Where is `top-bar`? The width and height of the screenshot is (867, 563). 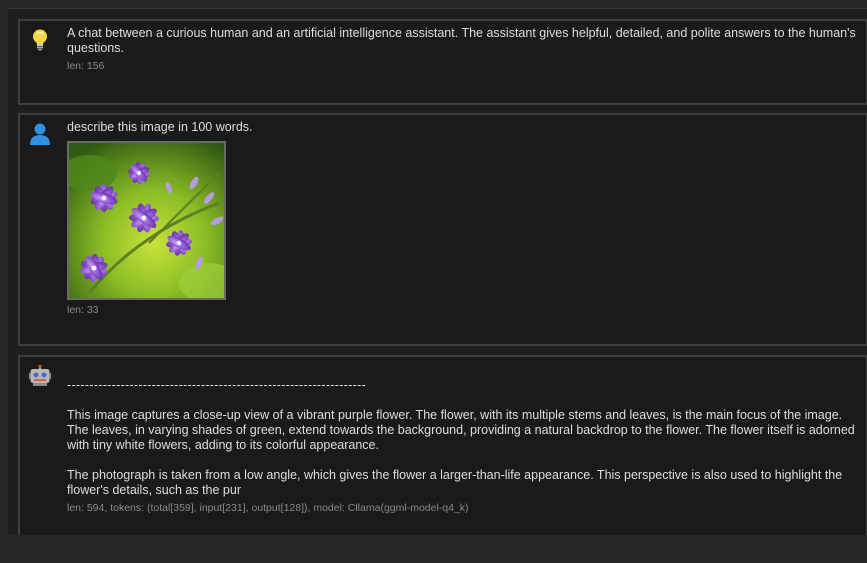
top-bar is located at coordinates (437, 4).